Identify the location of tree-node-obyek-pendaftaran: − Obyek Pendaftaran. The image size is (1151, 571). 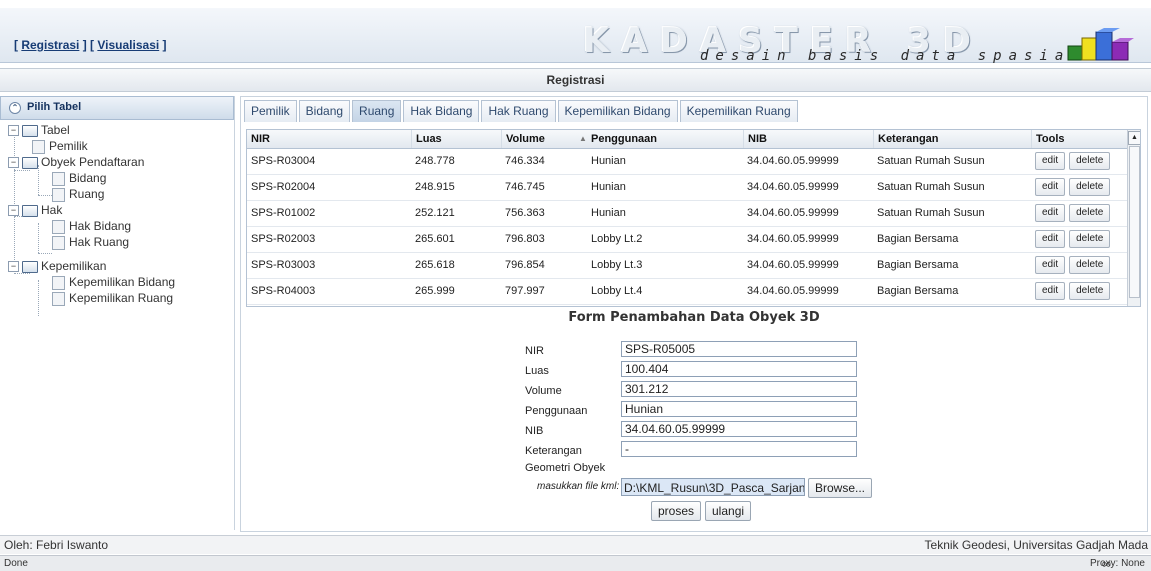
(76, 162).